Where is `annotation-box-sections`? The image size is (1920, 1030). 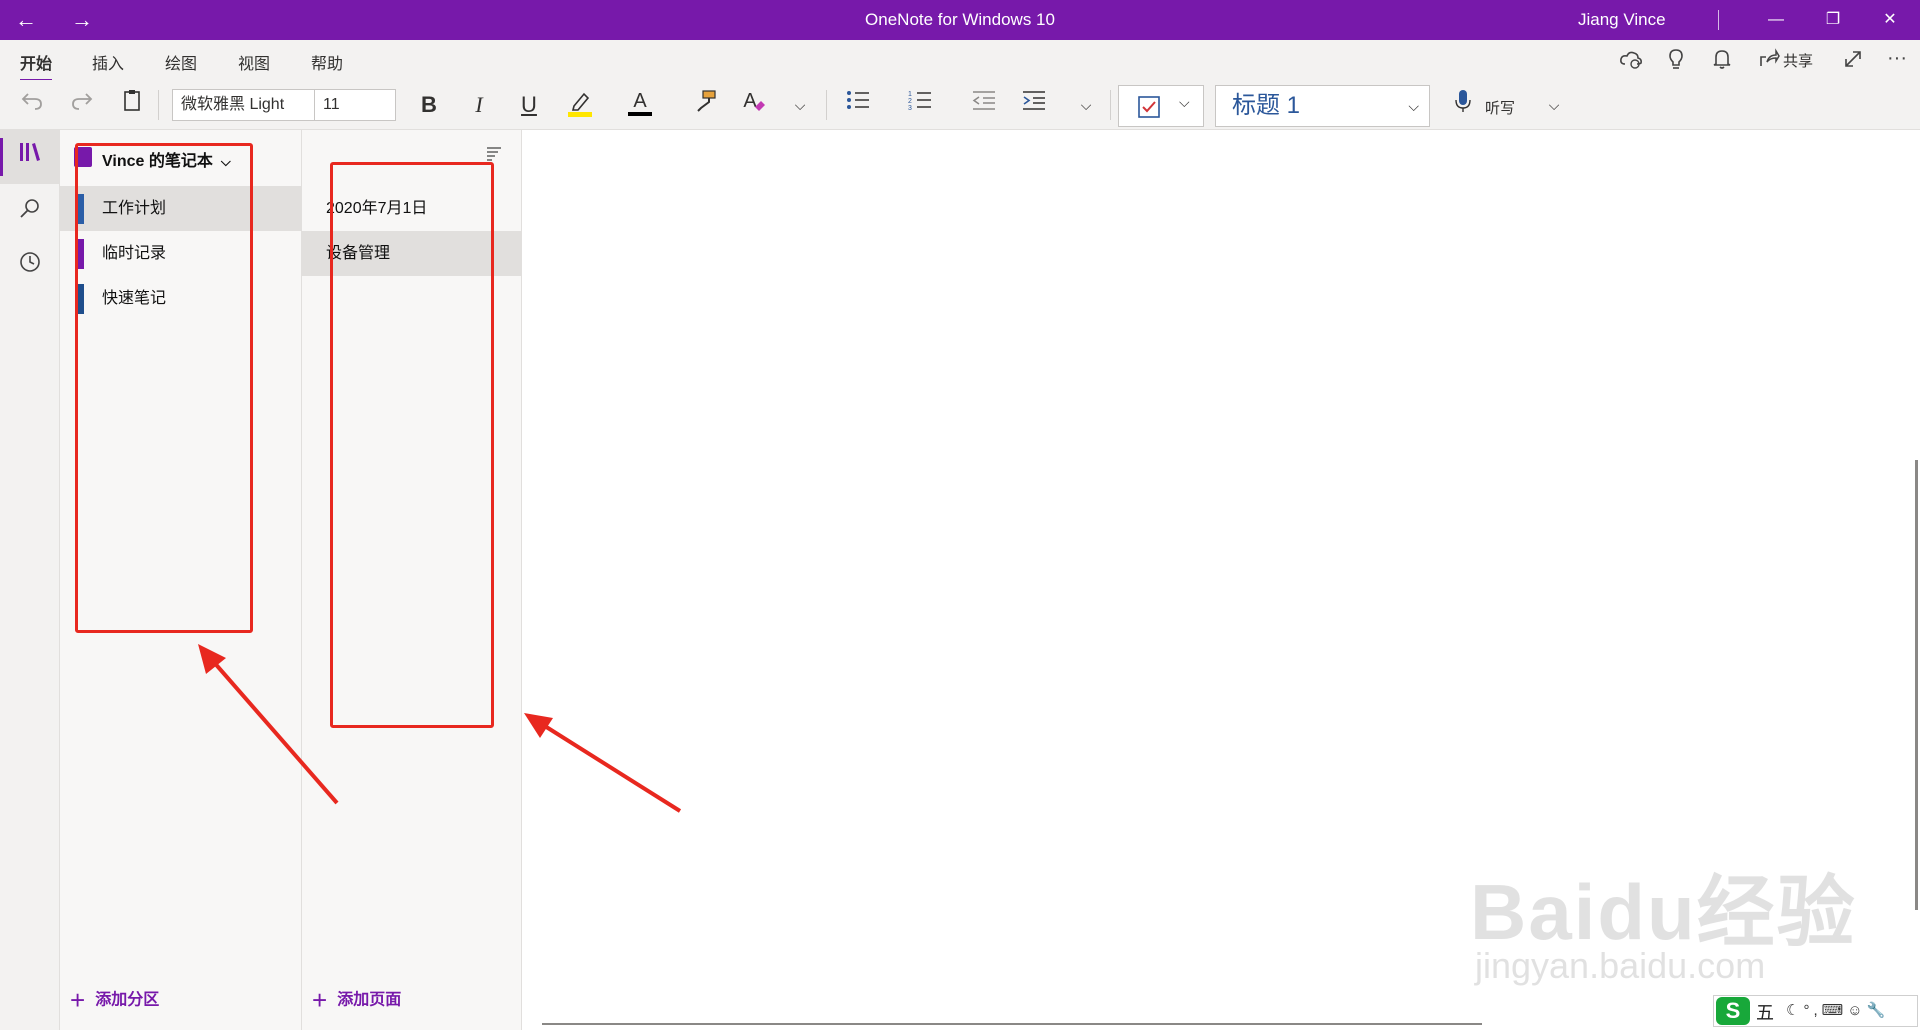
annotation-box-sections is located at coordinates (164, 388).